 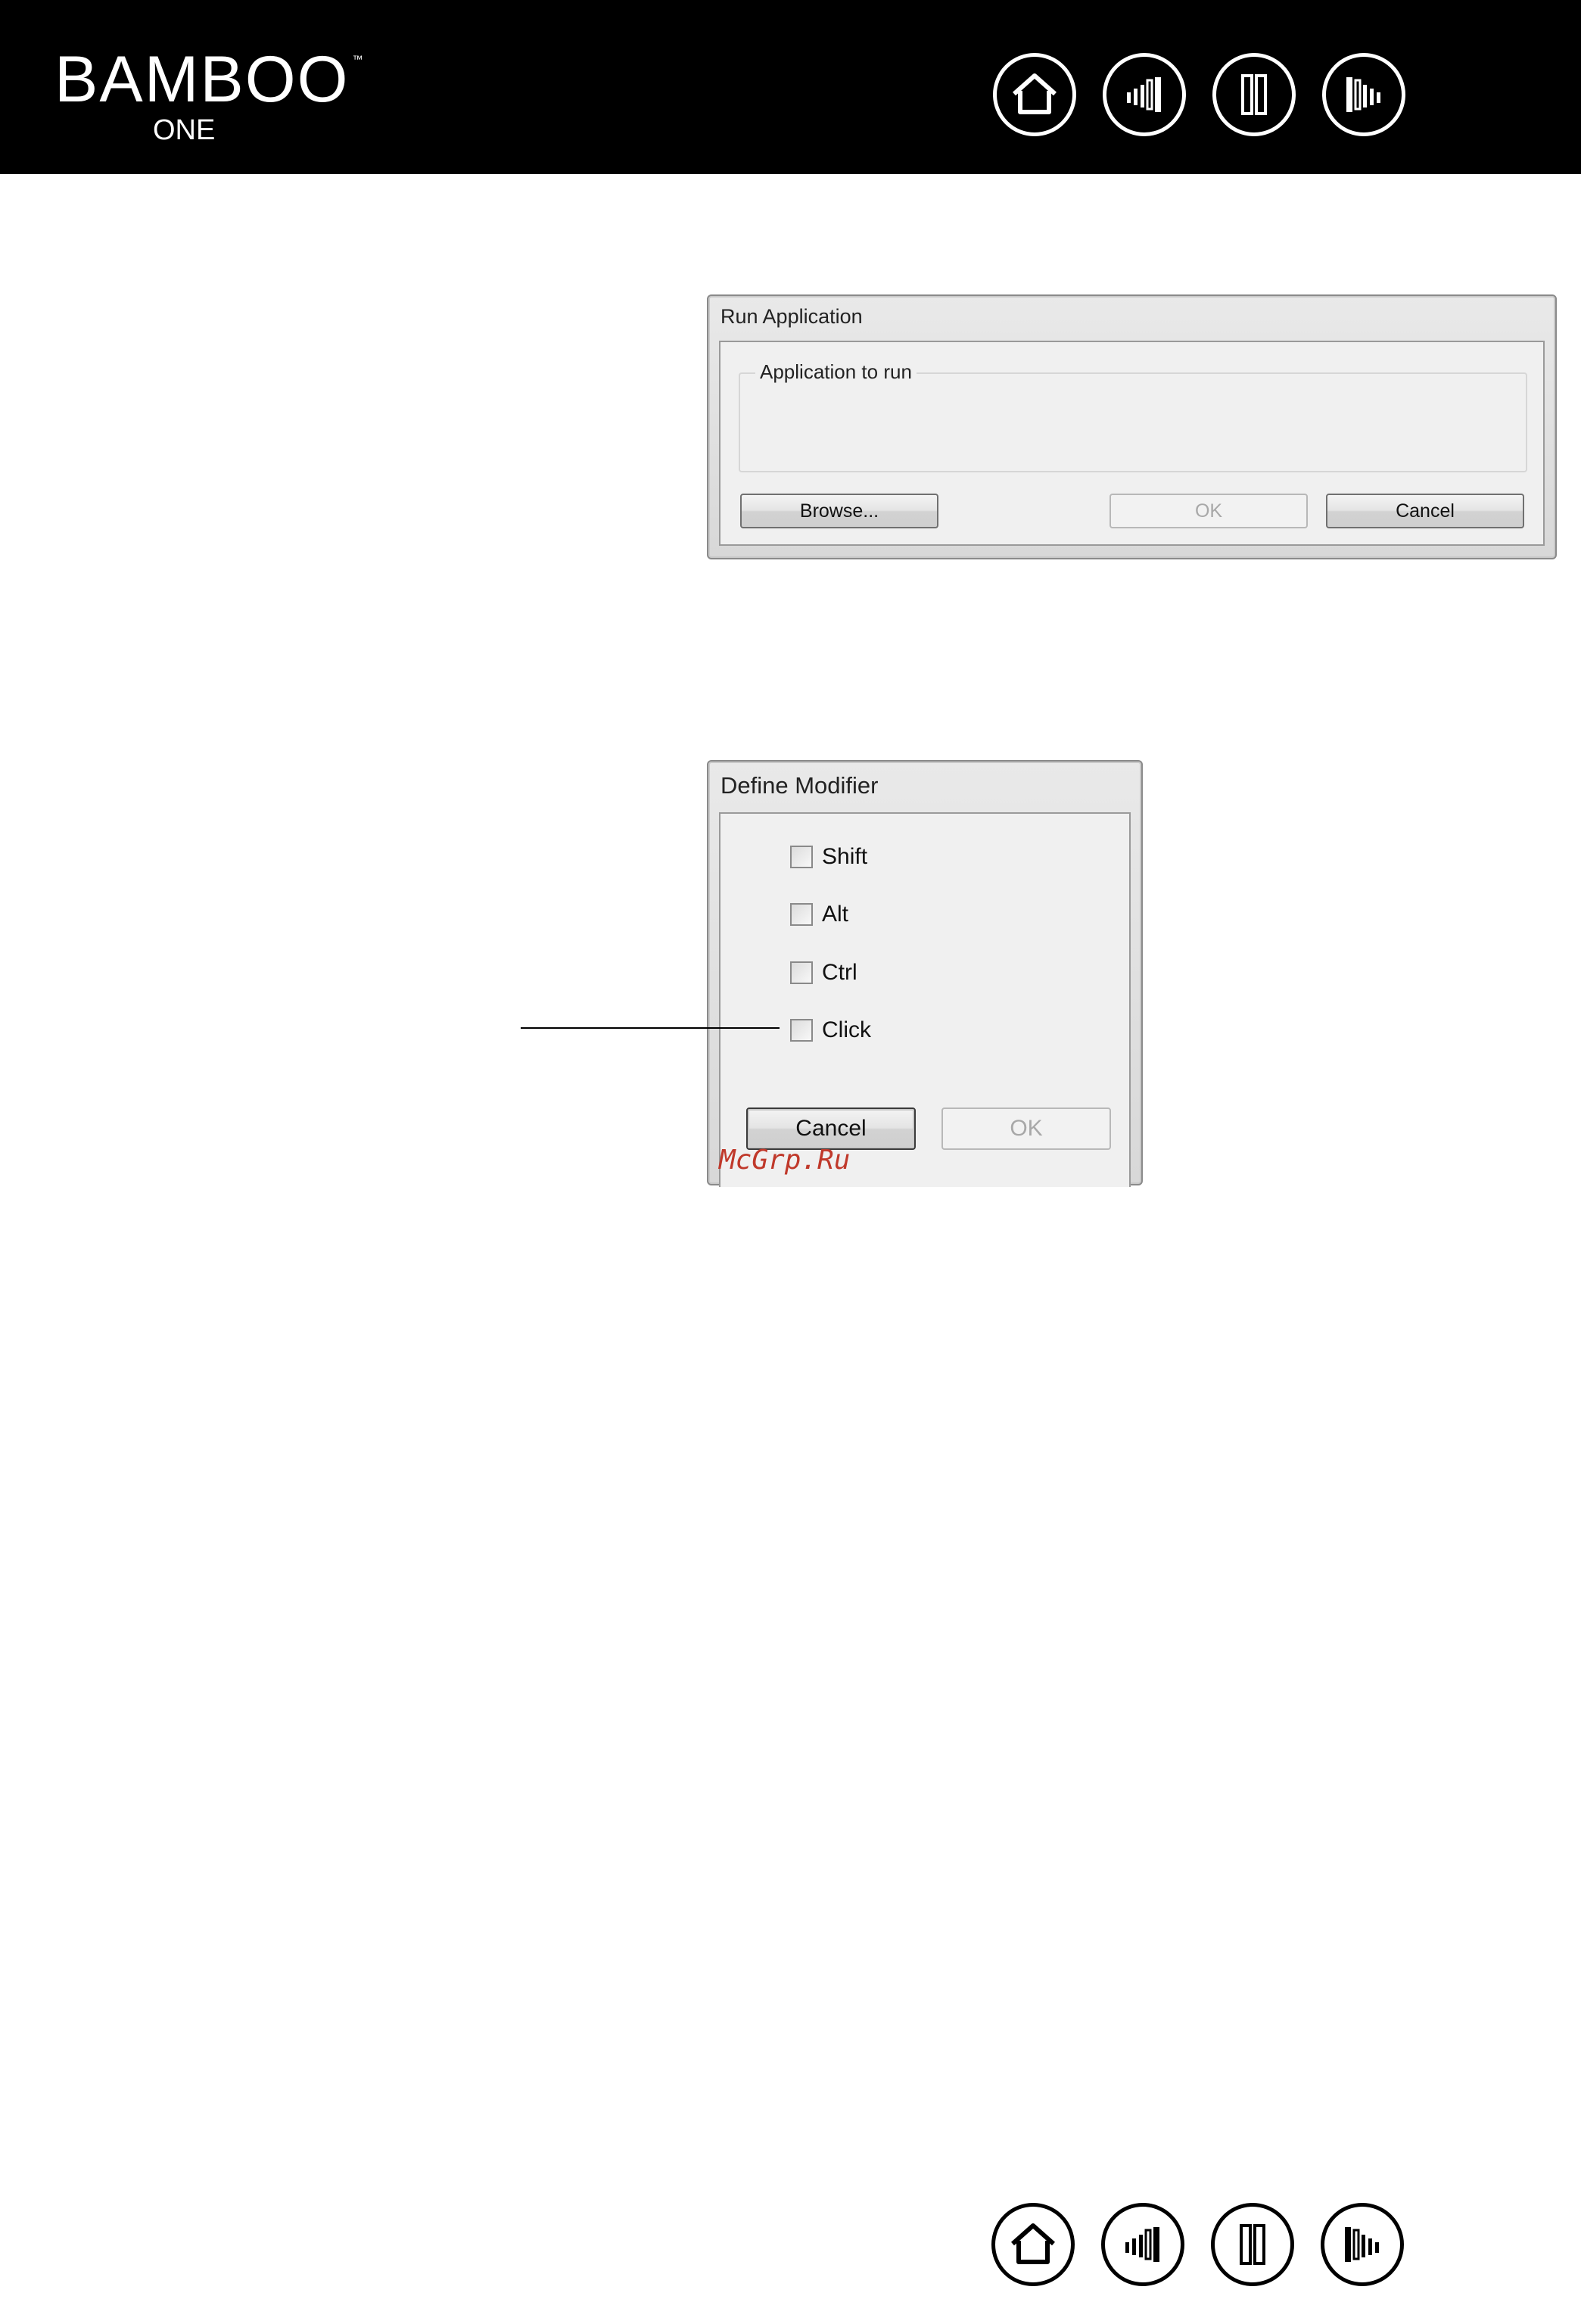 I want to click on shift-label: Shift, so click(x=845, y=856).